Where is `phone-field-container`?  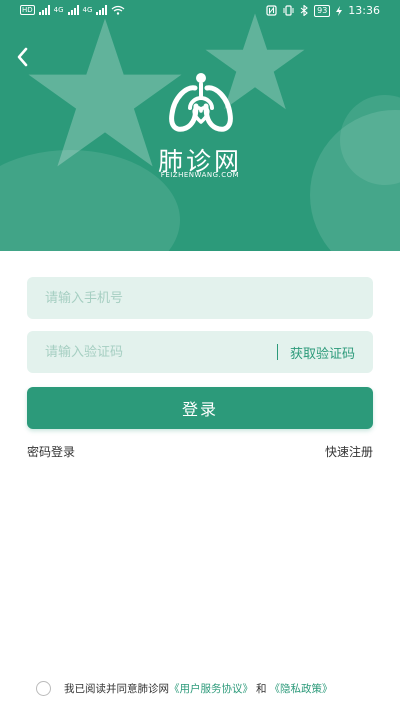 phone-field-container is located at coordinates (200, 298).